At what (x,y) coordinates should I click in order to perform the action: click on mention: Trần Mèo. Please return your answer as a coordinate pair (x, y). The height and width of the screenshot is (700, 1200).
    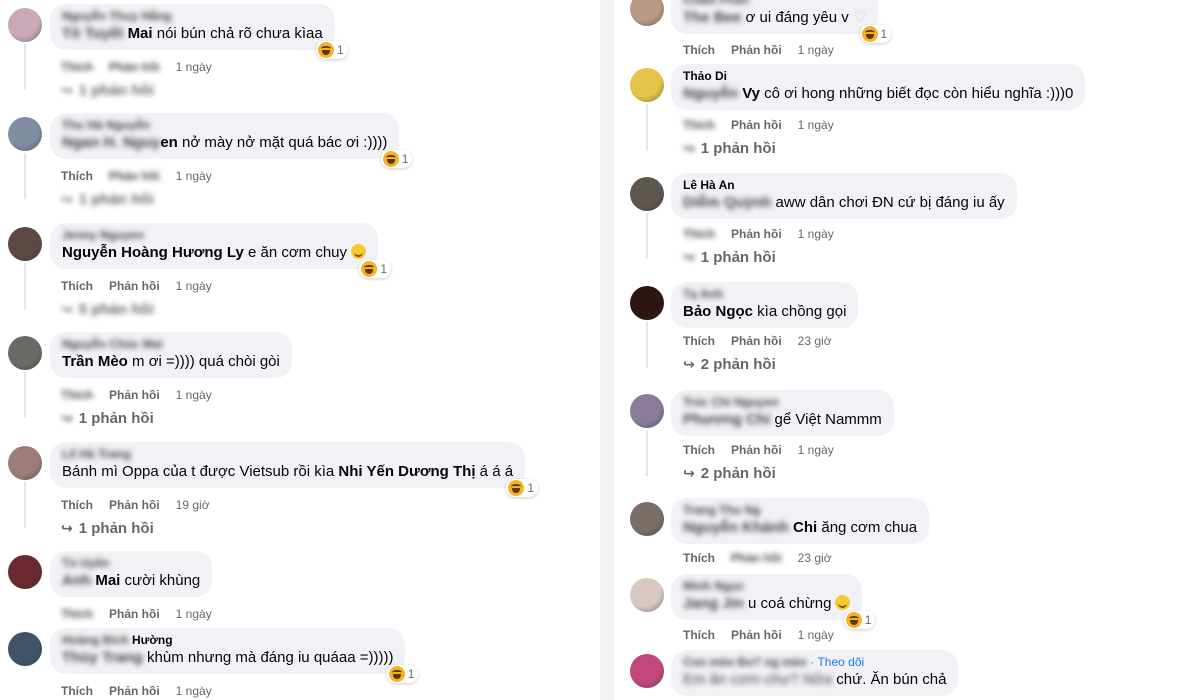
    Looking at the image, I should click on (95, 361).